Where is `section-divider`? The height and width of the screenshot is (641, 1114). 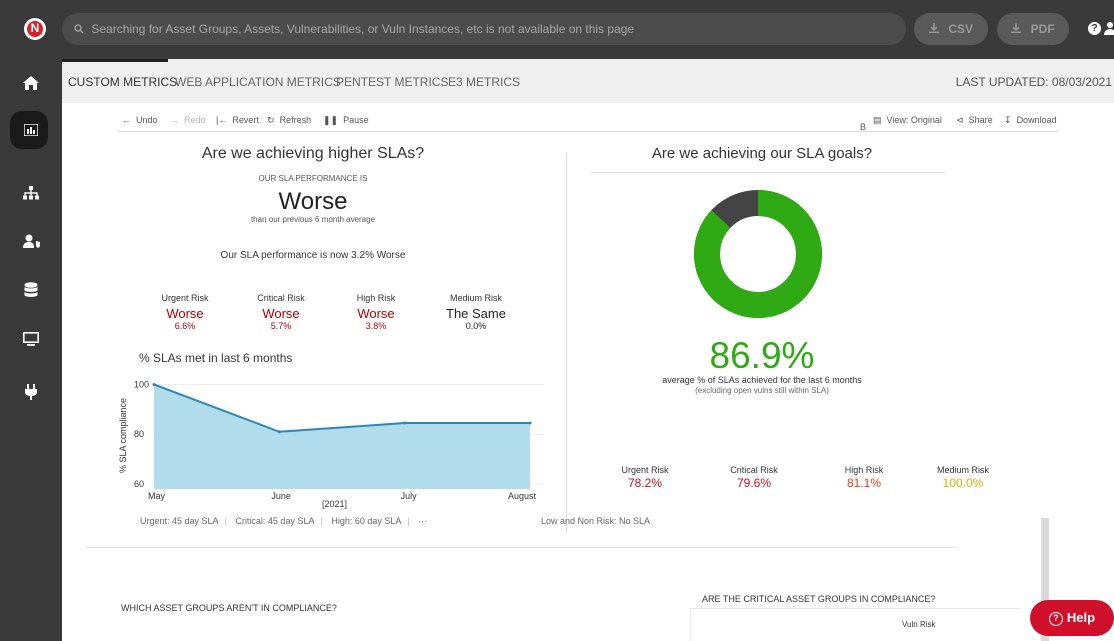
section-divider is located at coordinates (521, 547).